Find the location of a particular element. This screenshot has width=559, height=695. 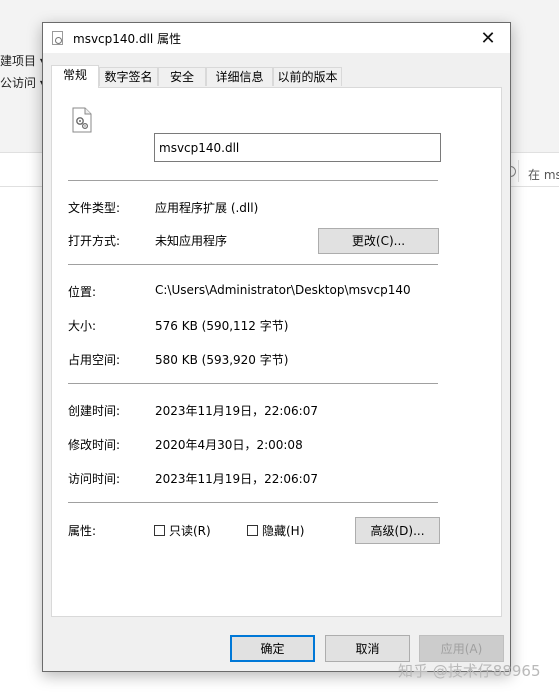

opens-with-label: 打开方式: is located at coordinates (94, 241).